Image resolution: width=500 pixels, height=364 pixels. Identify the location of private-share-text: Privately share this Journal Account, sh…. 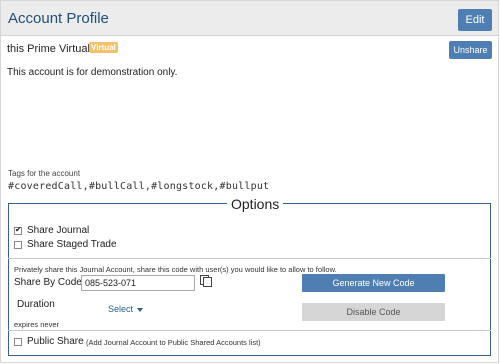
(175, 269).